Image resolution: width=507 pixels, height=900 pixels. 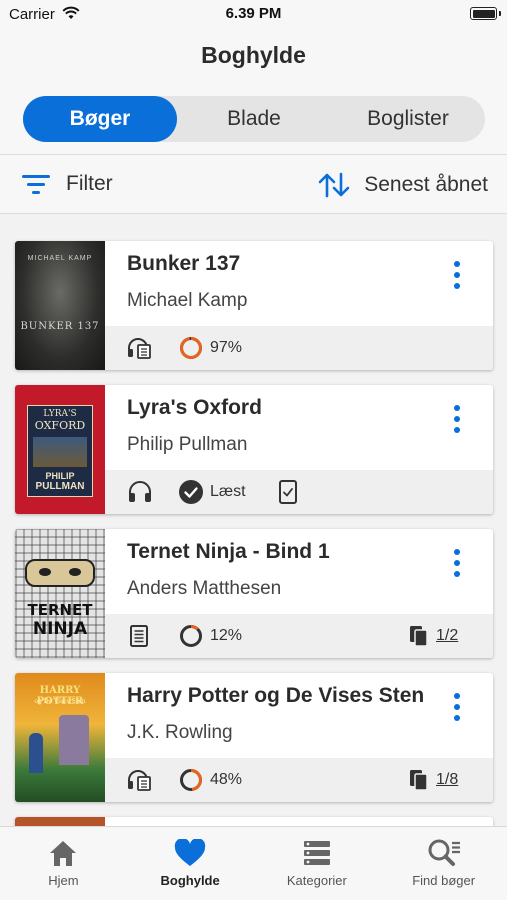 I want to click on progress-label: 48%, so click(x=226, y=779).